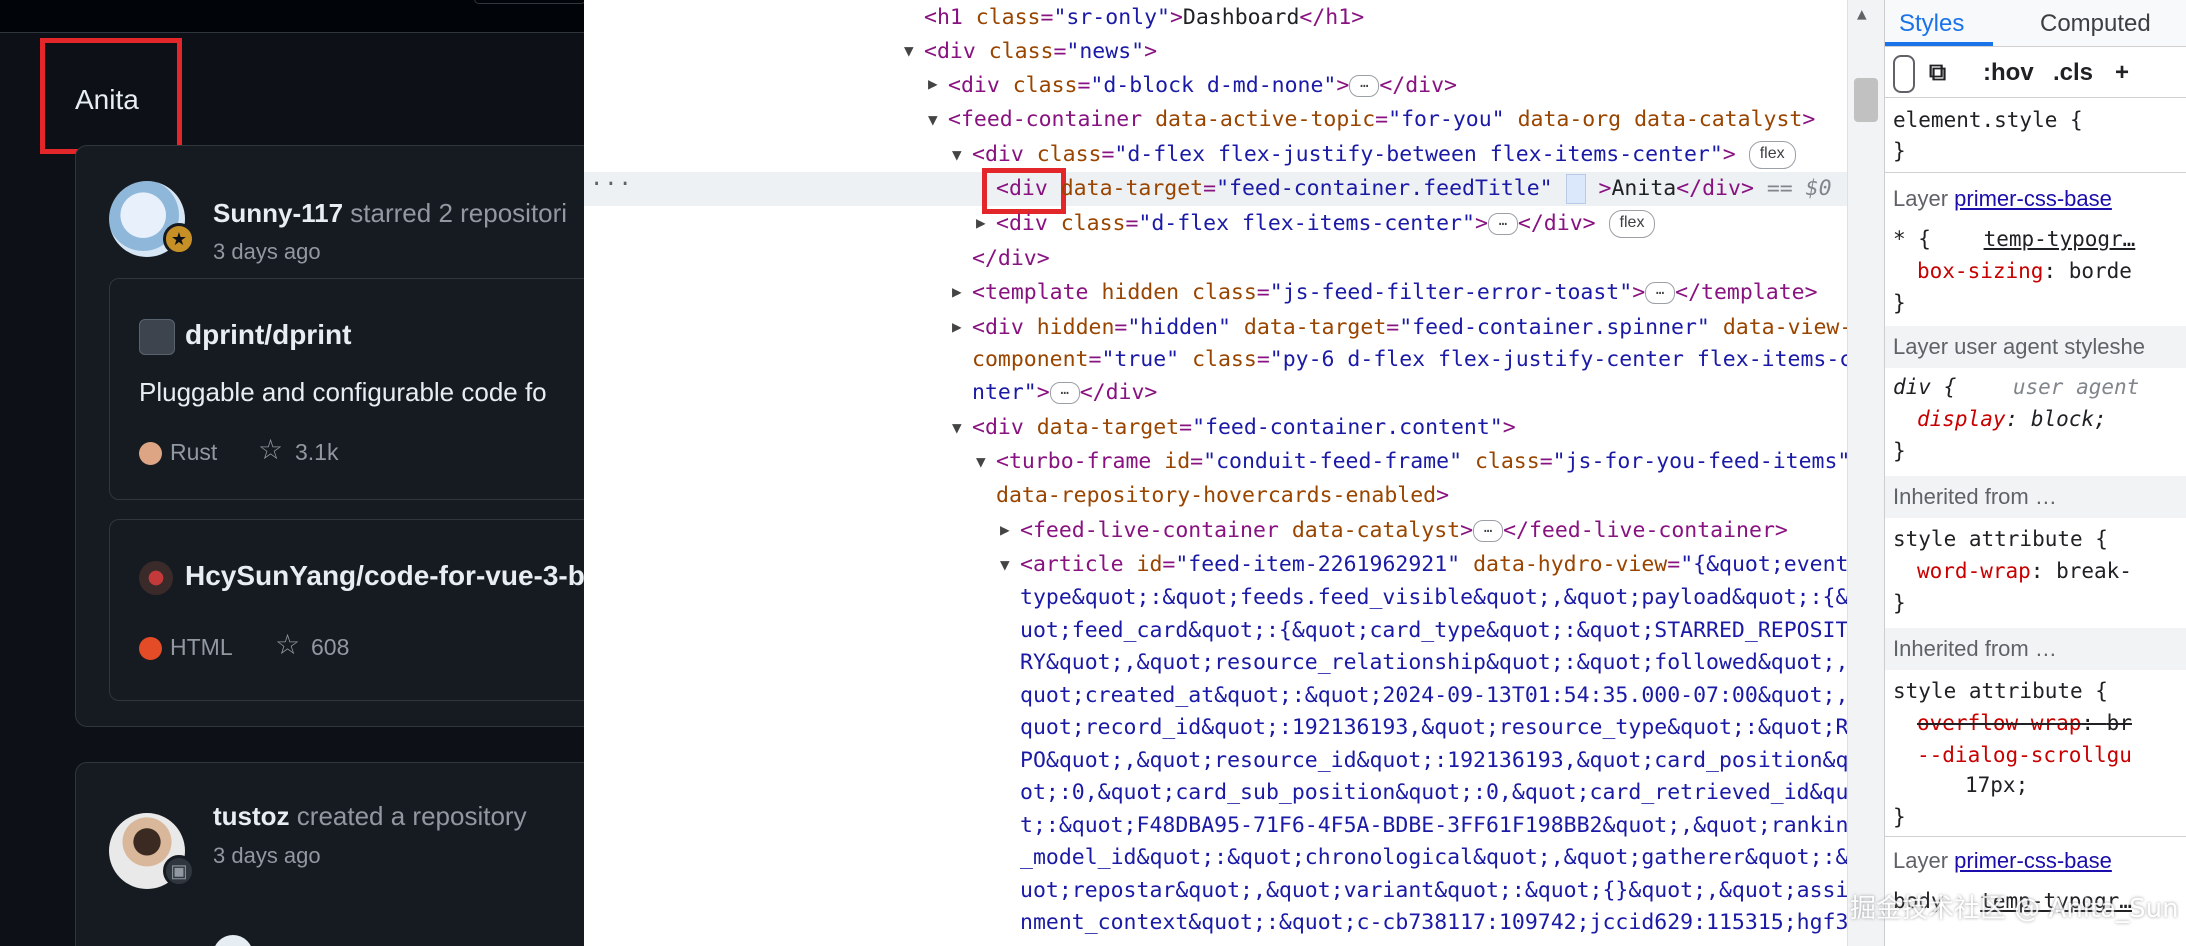 This screenshot has height=946, width=2186. I want to click on repo-name-link: HcySunYang/code-for-vue-3-bo, so click(384, 576).